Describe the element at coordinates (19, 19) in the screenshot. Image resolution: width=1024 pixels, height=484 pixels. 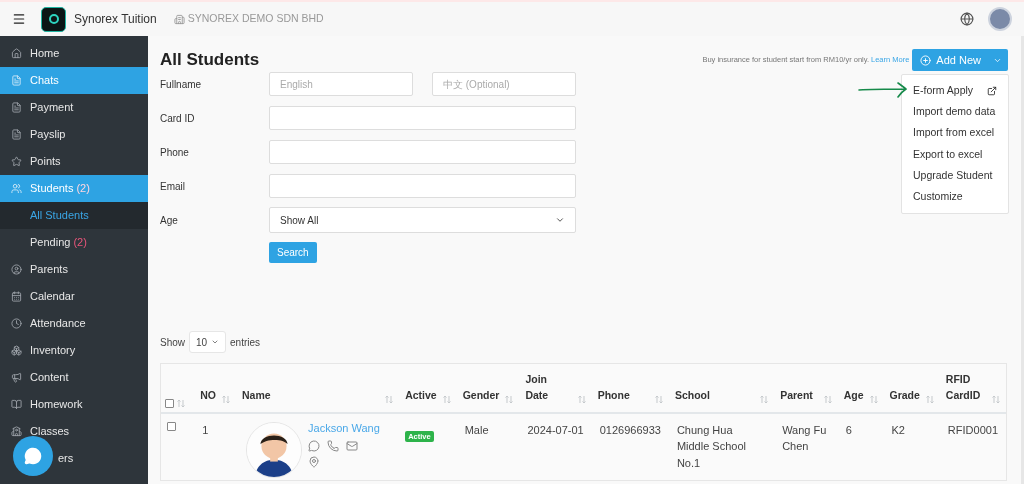
I see `menu-icon` at that location.